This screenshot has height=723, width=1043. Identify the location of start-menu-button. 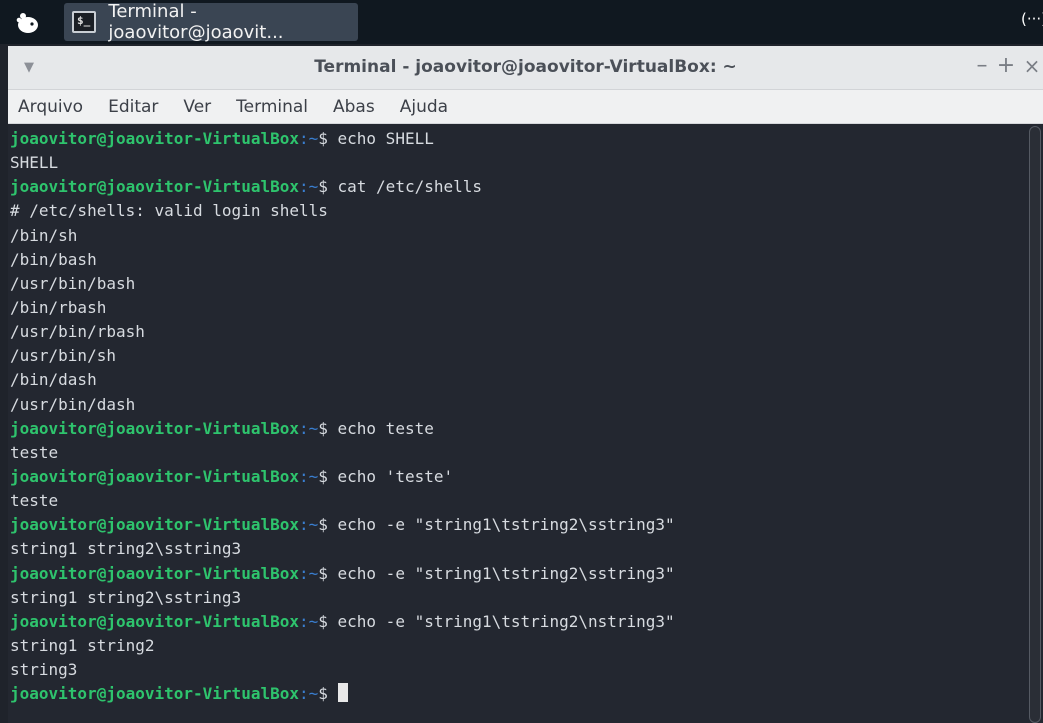
(28, 22).